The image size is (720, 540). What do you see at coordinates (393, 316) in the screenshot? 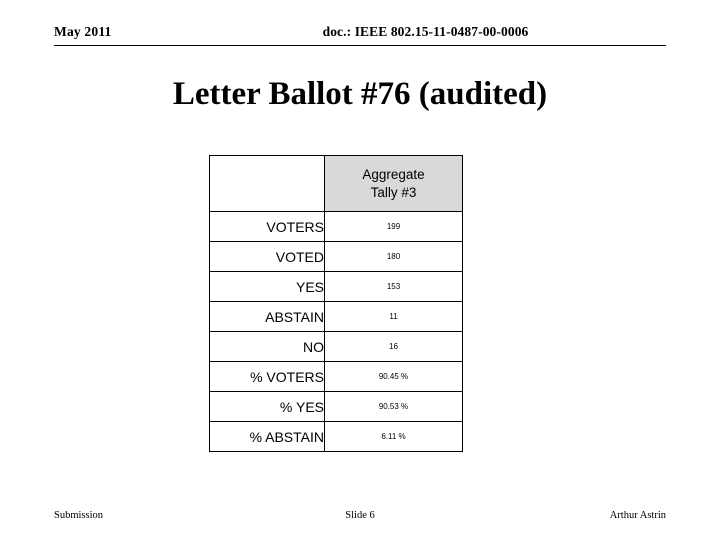
I see `row-value-abstain: 11` at bounding box center [393, 316].